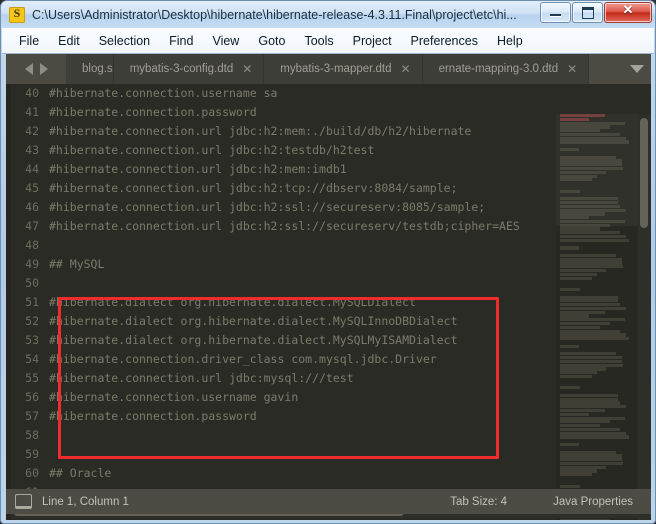 Image resolution: width=656 pixels, height=524 pixels. Describe the element at coordinates (32, 359) in the screenshot. I see `line-number: 54` at that location.